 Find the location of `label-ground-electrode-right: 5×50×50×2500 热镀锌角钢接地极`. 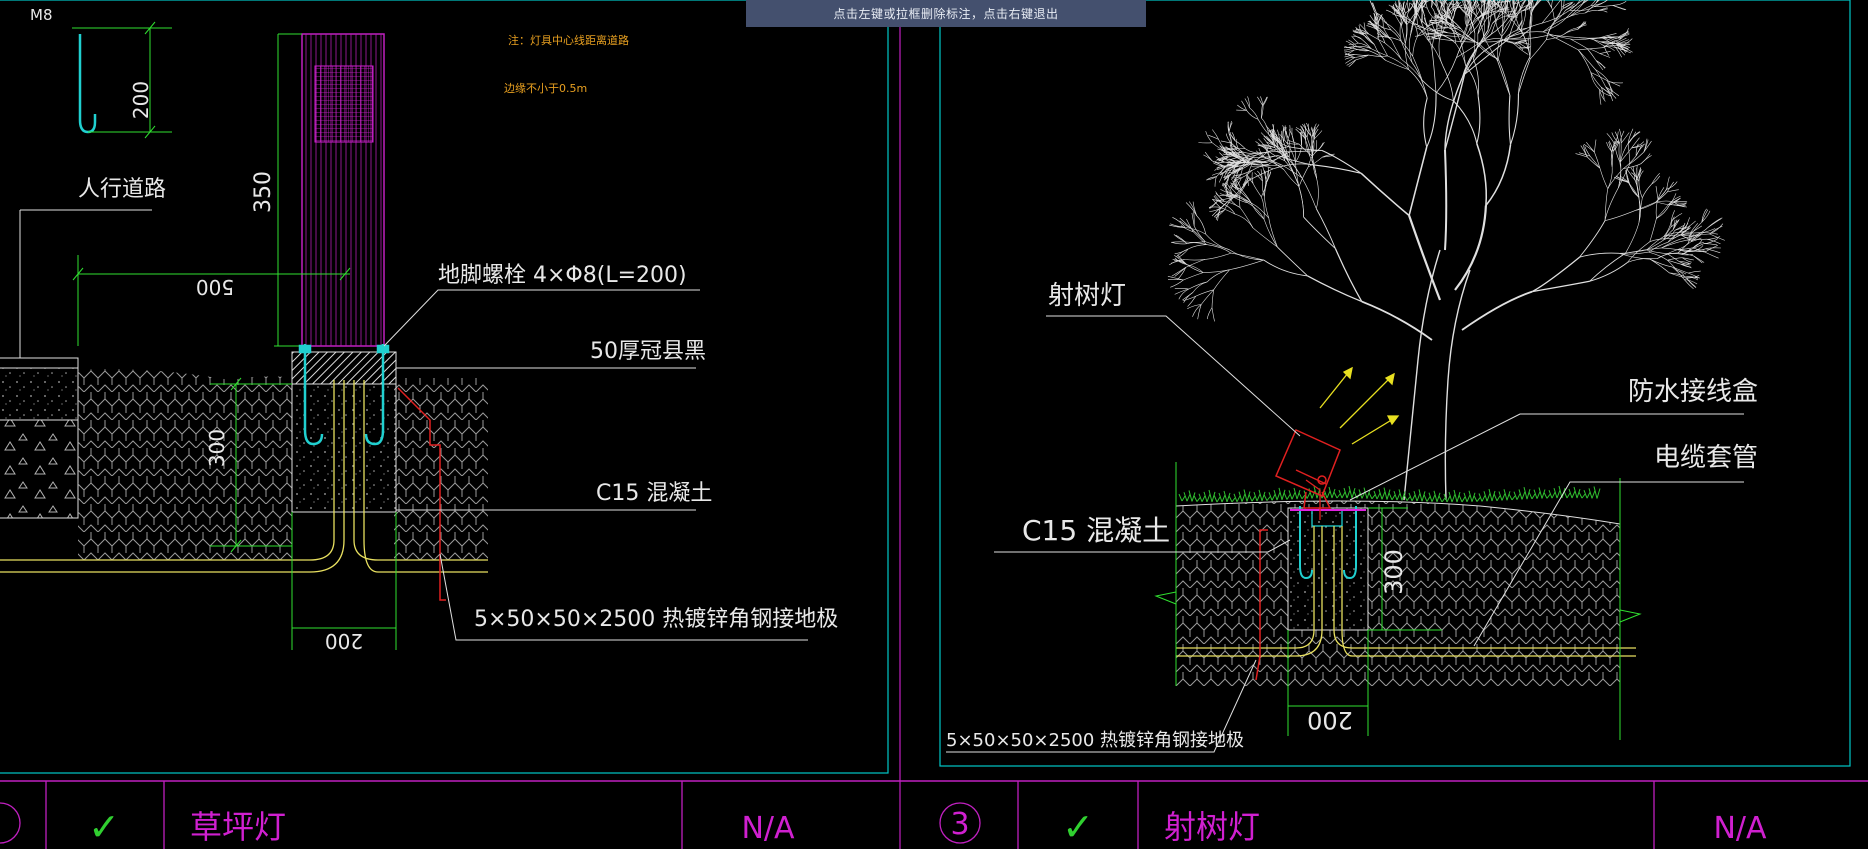

label-ground-electrode-right: 5×50×50×2500 热镀锌角钢接地极 is located at coordinates (1095, 740).